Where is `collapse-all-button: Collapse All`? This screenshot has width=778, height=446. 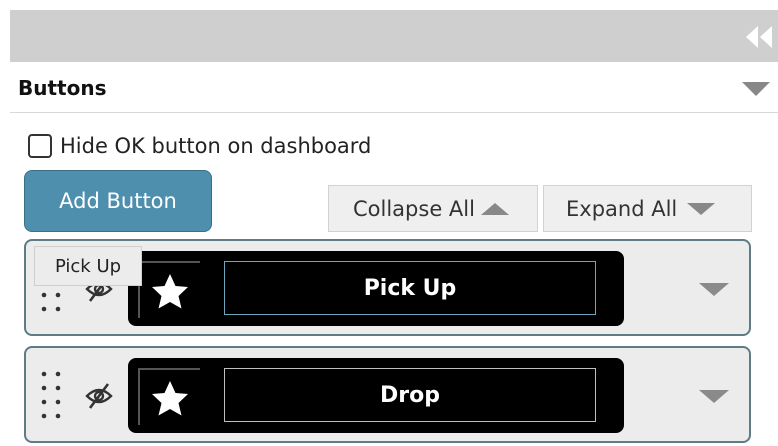 collapse-all-button: Collapse All is located at coordinates (433, 208).